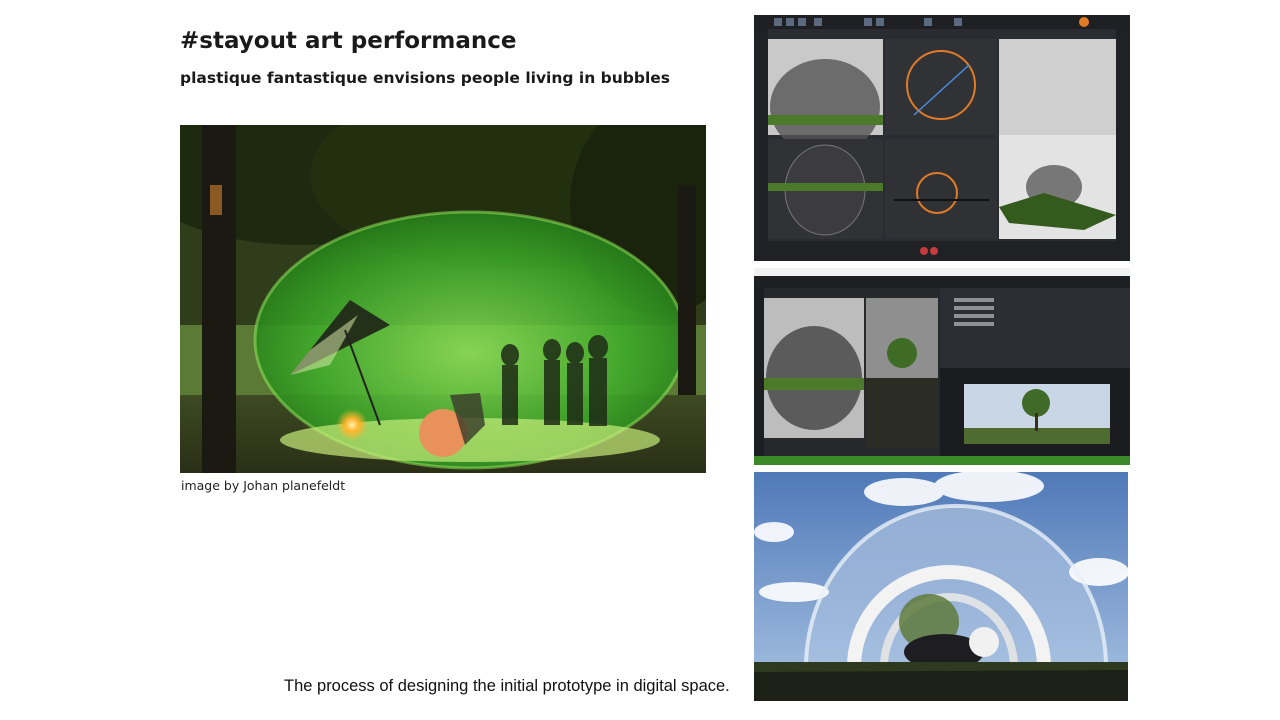 The image size is (1280, 720). I want to click on slide-title: #stayout art performance, so click(348, 41).